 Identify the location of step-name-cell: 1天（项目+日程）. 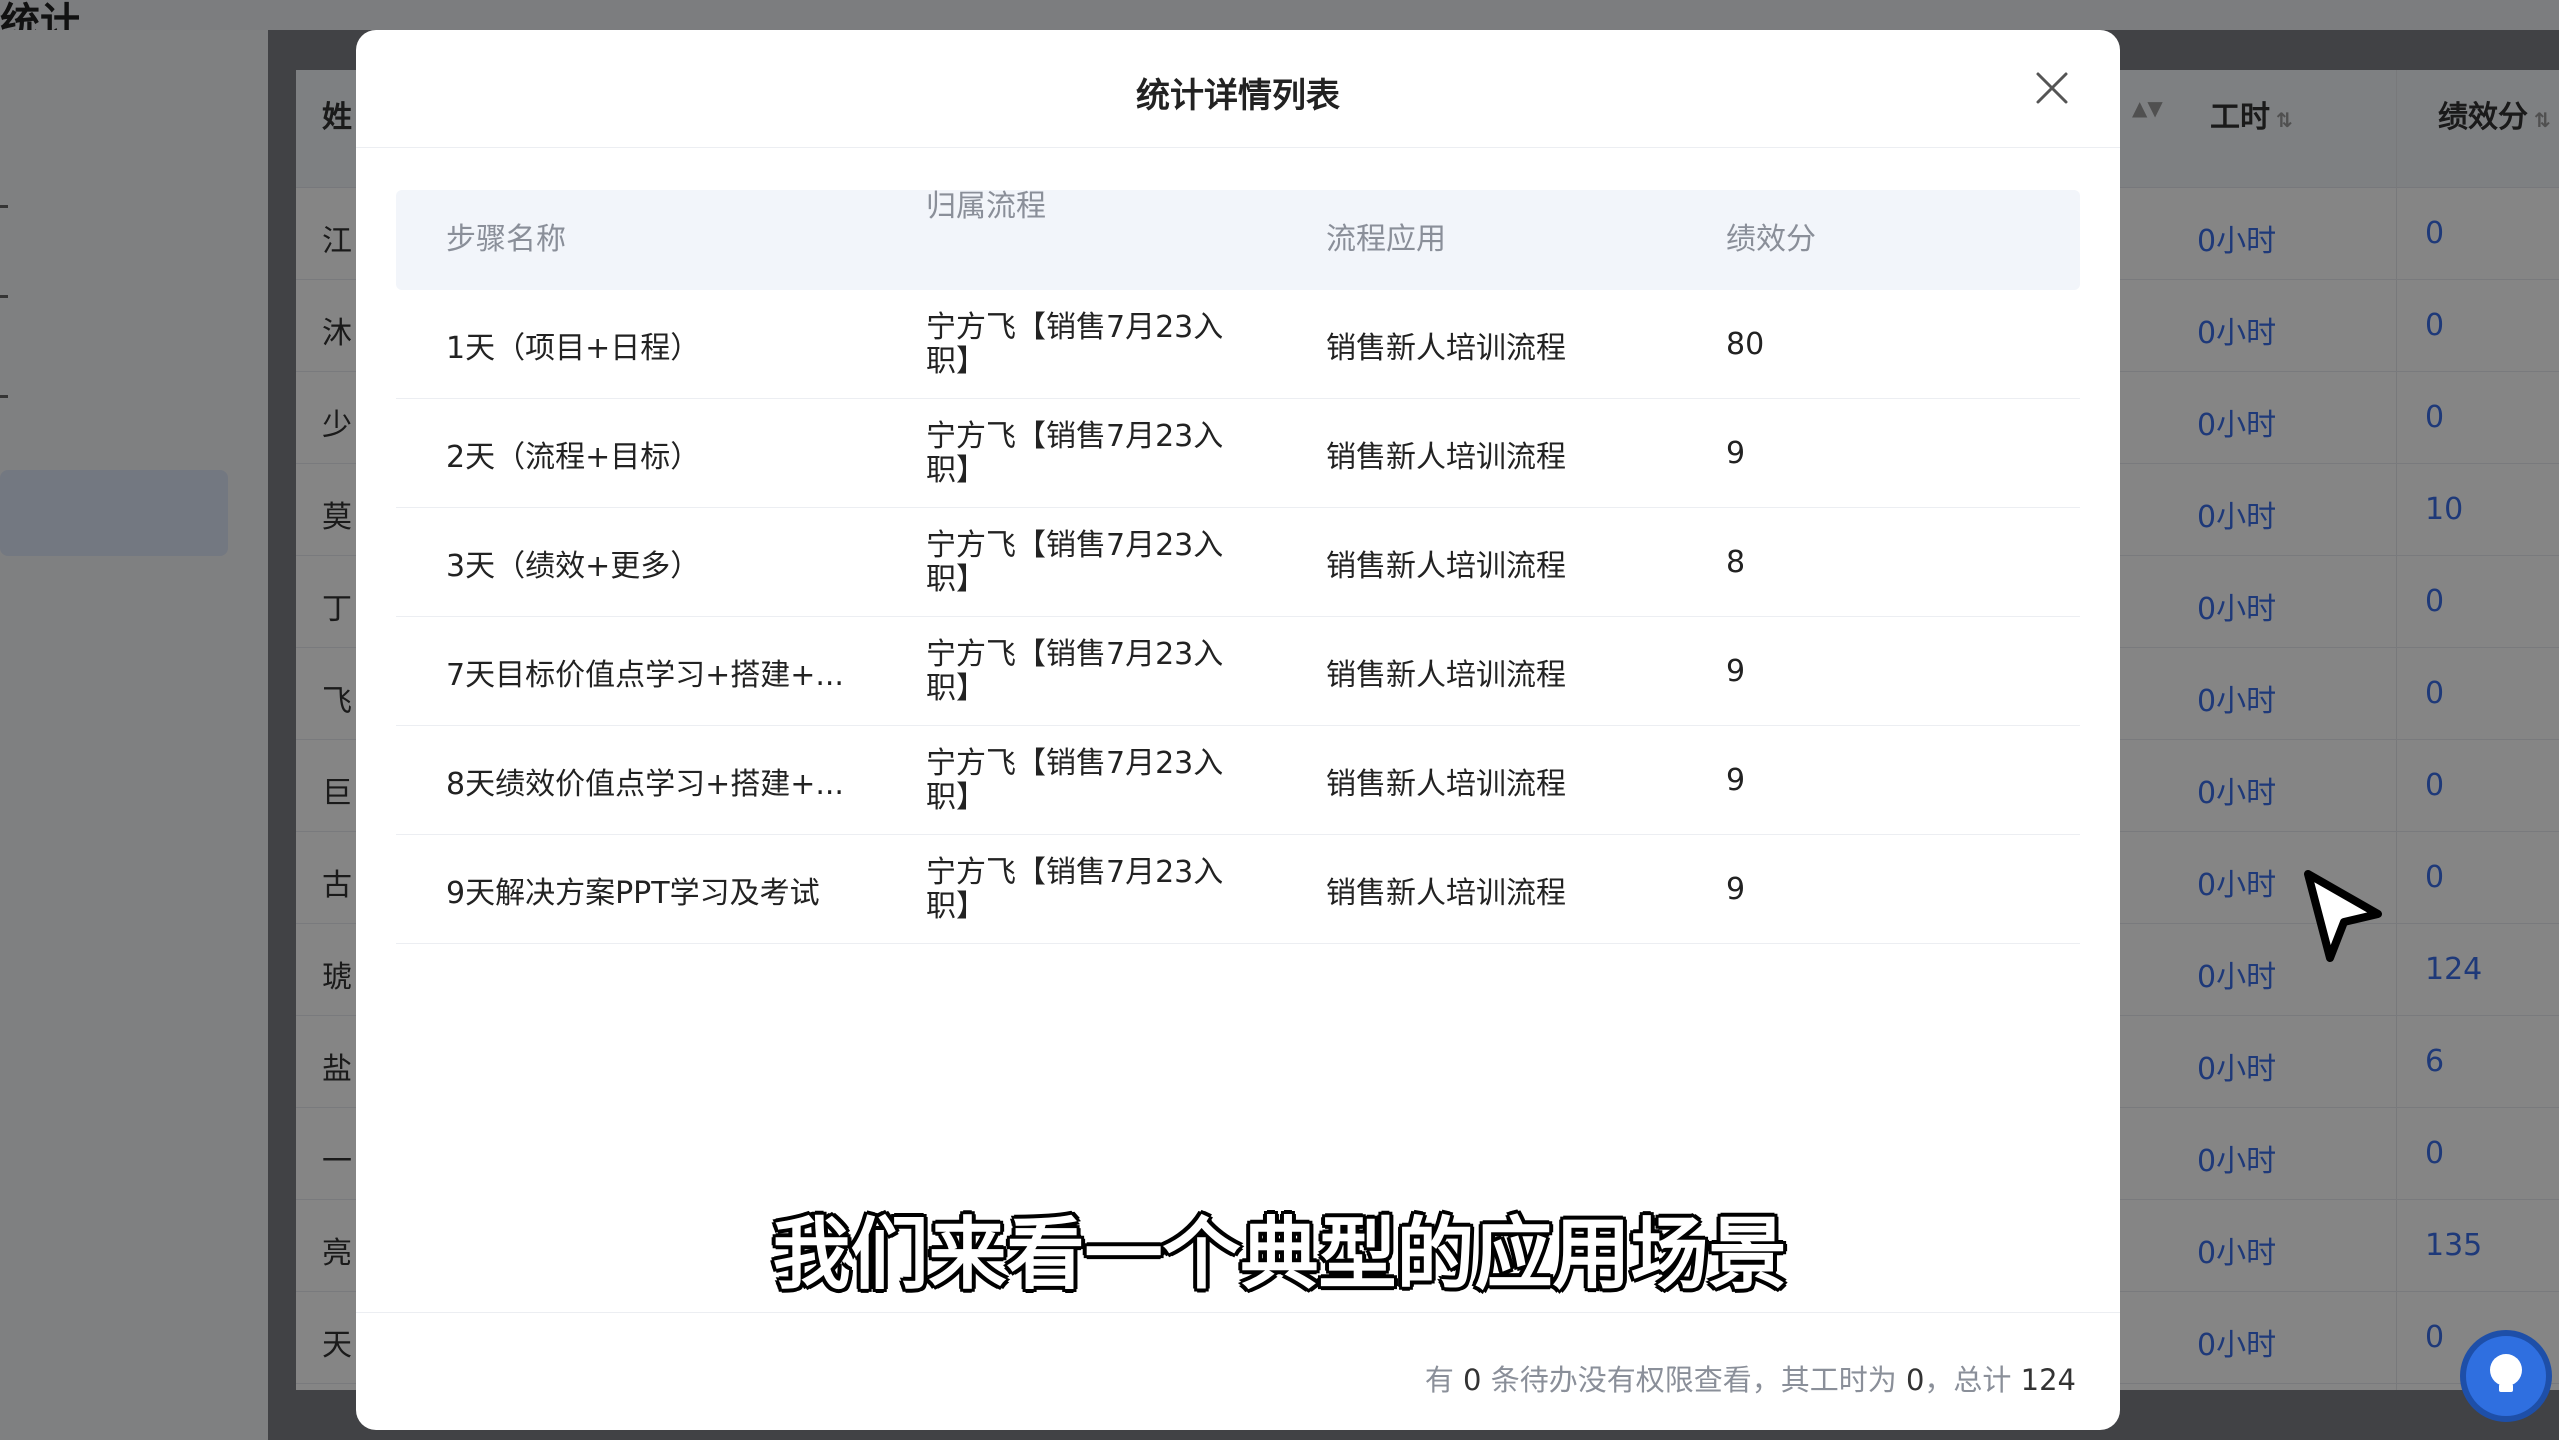
(573, 348).